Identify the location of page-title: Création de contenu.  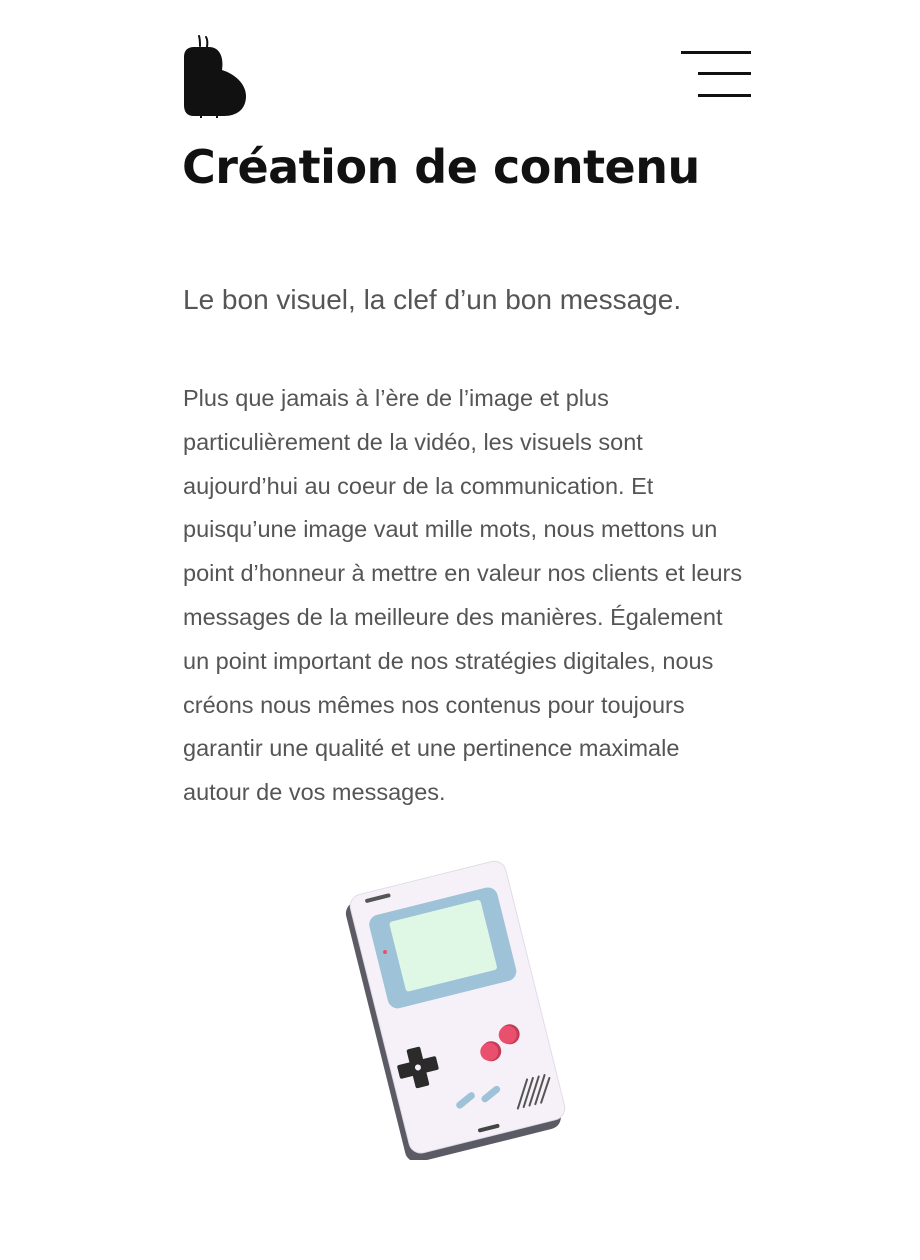
(441, 167).